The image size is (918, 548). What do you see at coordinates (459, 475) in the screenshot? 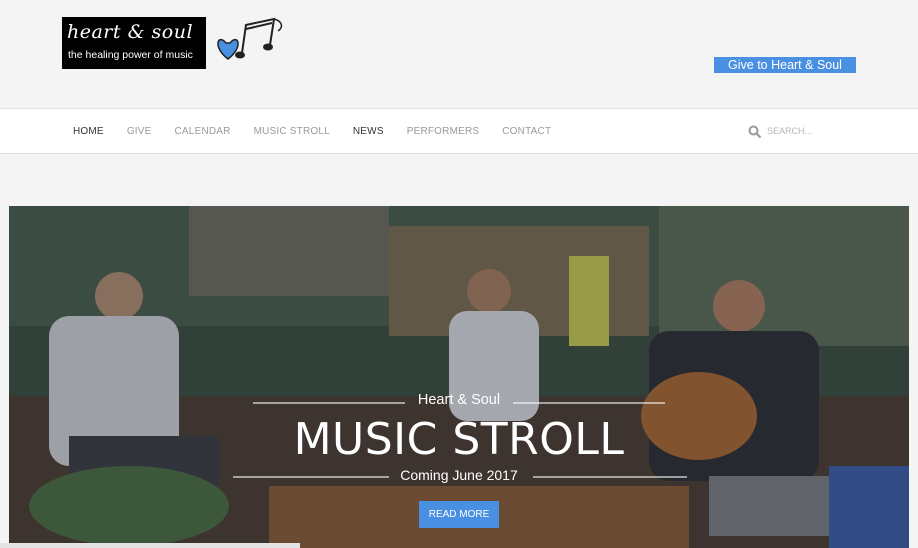
I see `hero-subtitle: Coming June 2017` at bounding box center [459, 475].